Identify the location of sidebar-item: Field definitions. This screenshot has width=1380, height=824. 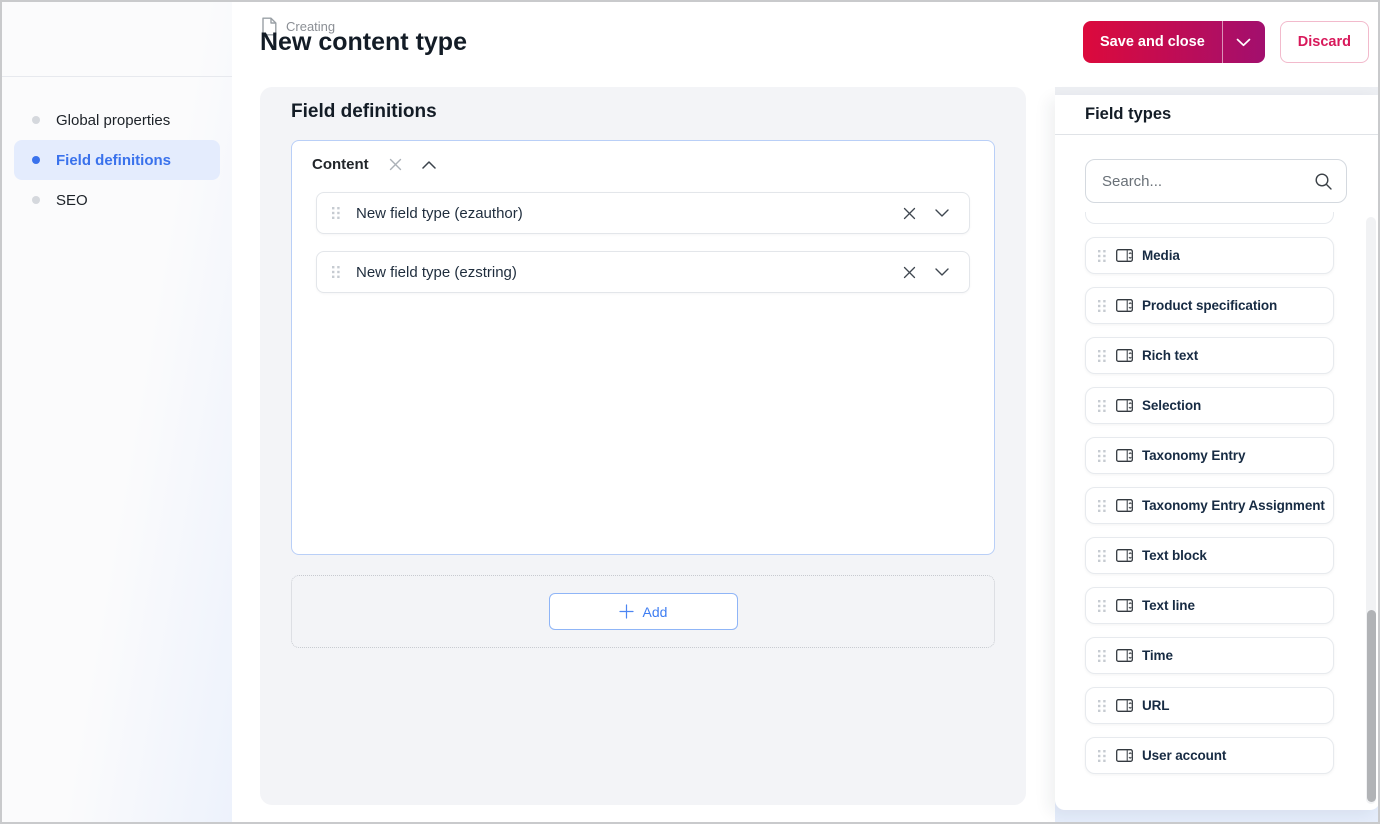
(117, 160).